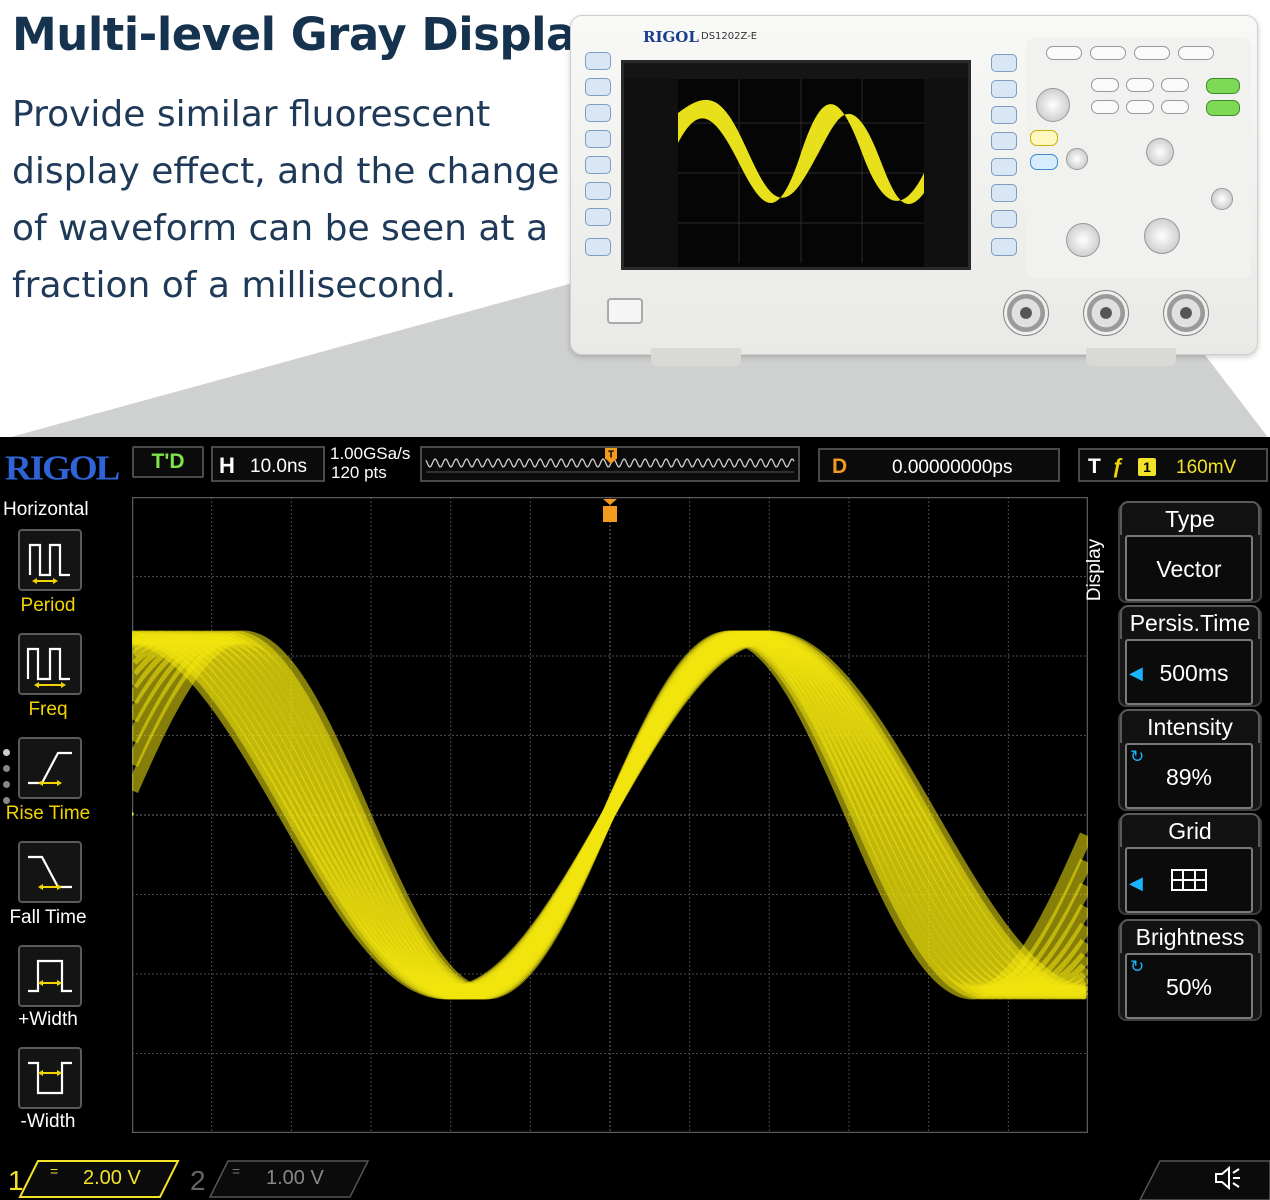  Describe the element at coordinates (48, 1019) in the screenshot. I see `measure-positive-width-label: +Width` at that location.